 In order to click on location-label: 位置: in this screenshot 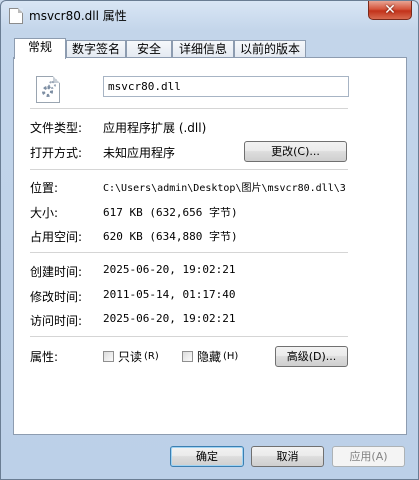, I will do `click(44, 188)`.